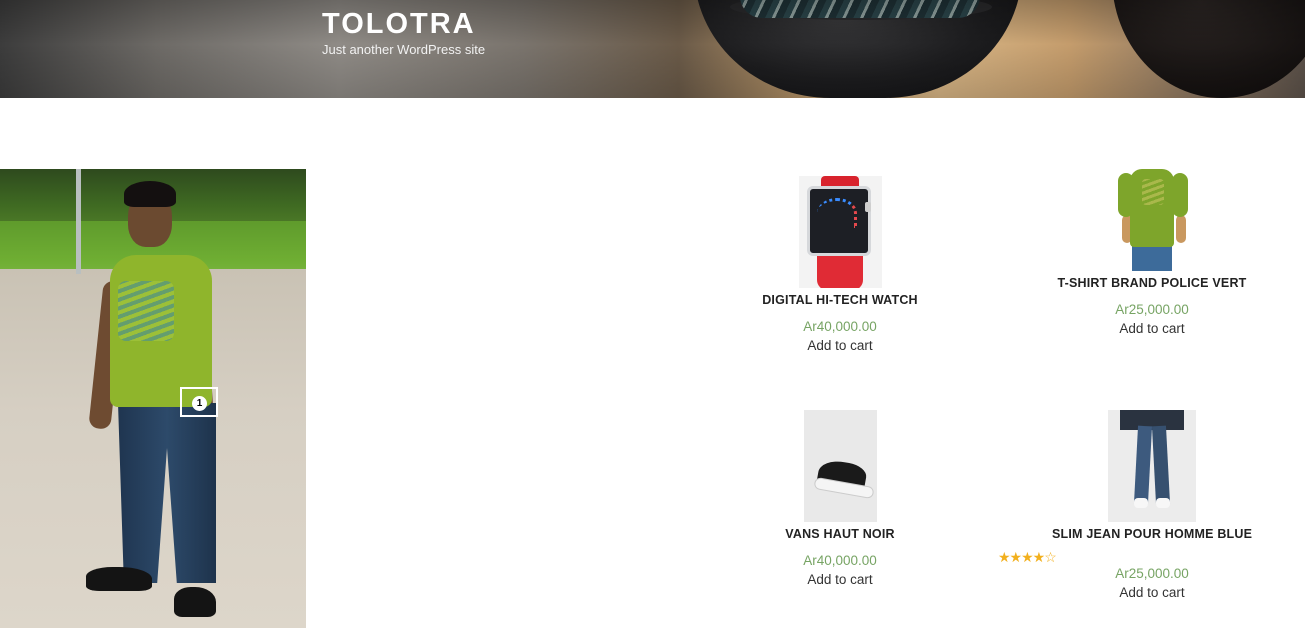 This screenshot has height=635, width=1305. I want to click on watch-dial, so click(837, 213).